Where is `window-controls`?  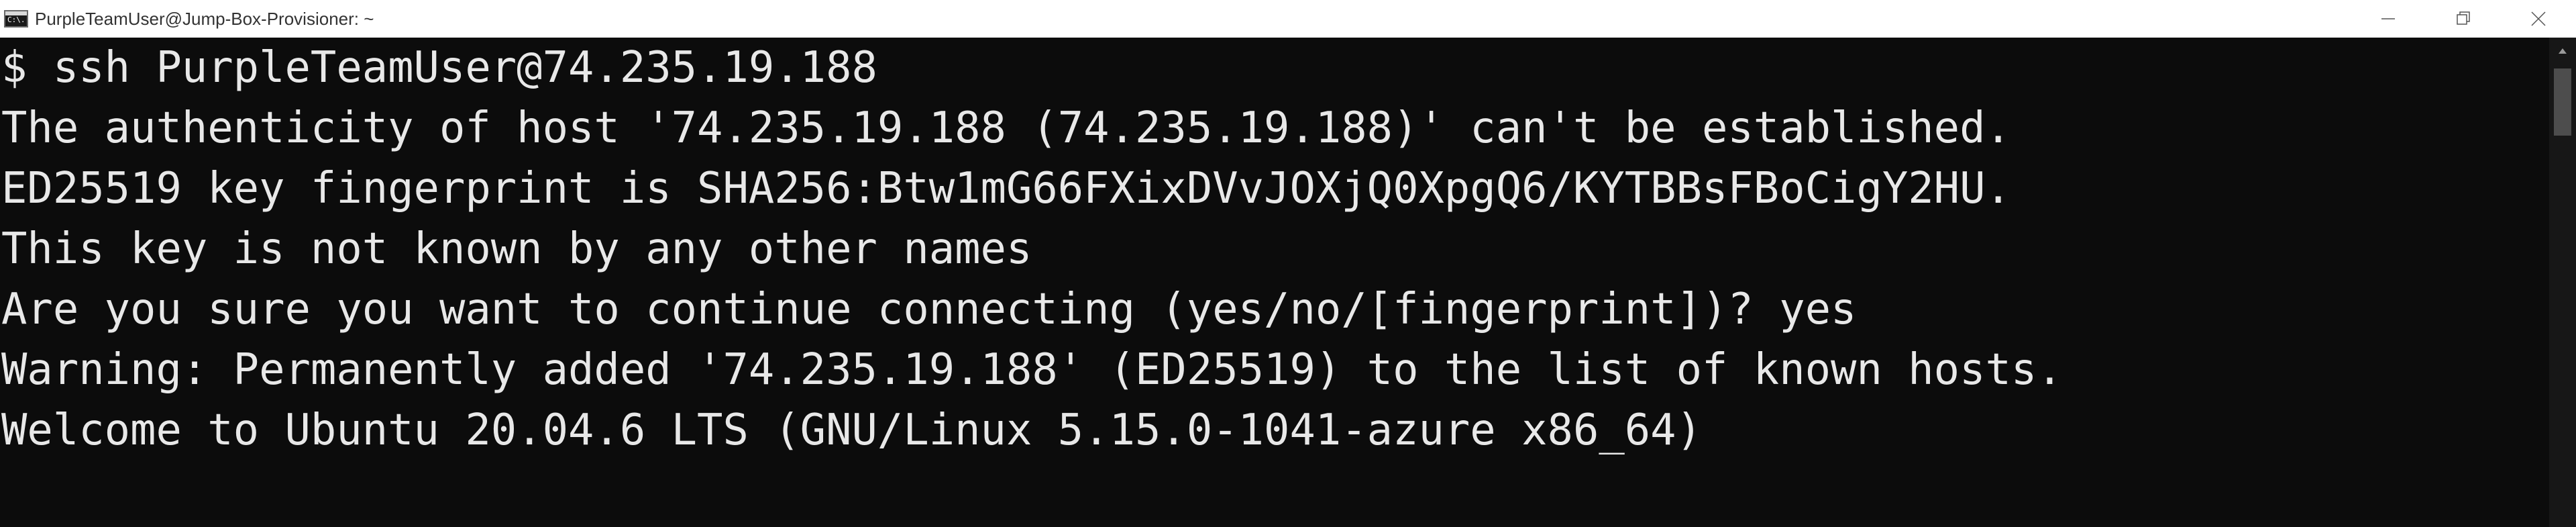
window-controls is located at coordinates (2463, 19).